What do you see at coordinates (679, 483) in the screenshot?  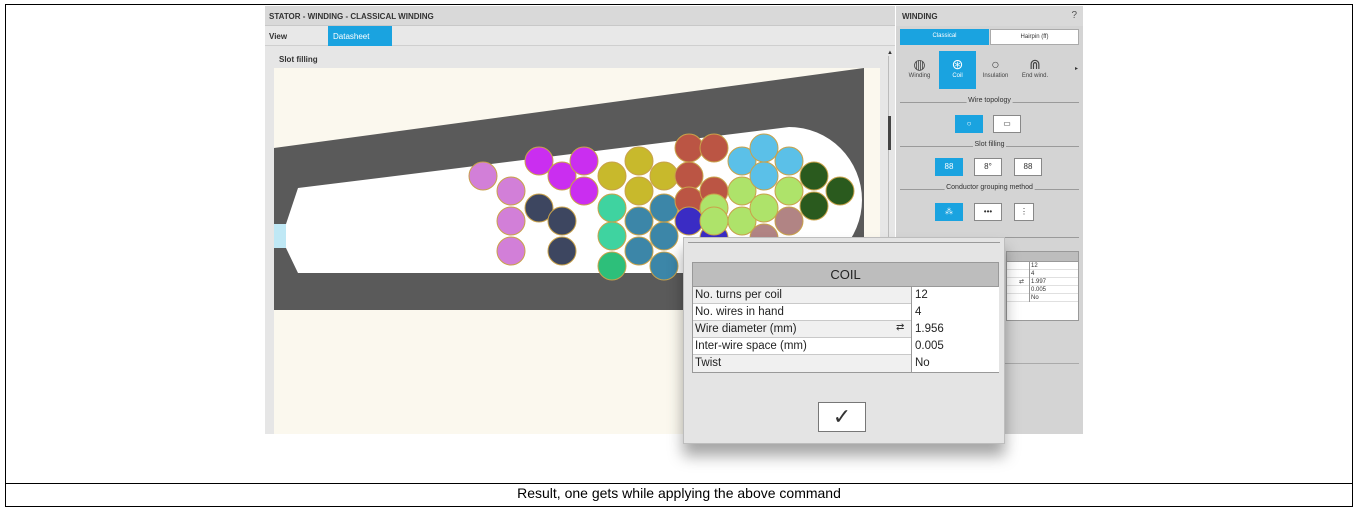 I see `caption-divider` at bounding box center [679, 483].